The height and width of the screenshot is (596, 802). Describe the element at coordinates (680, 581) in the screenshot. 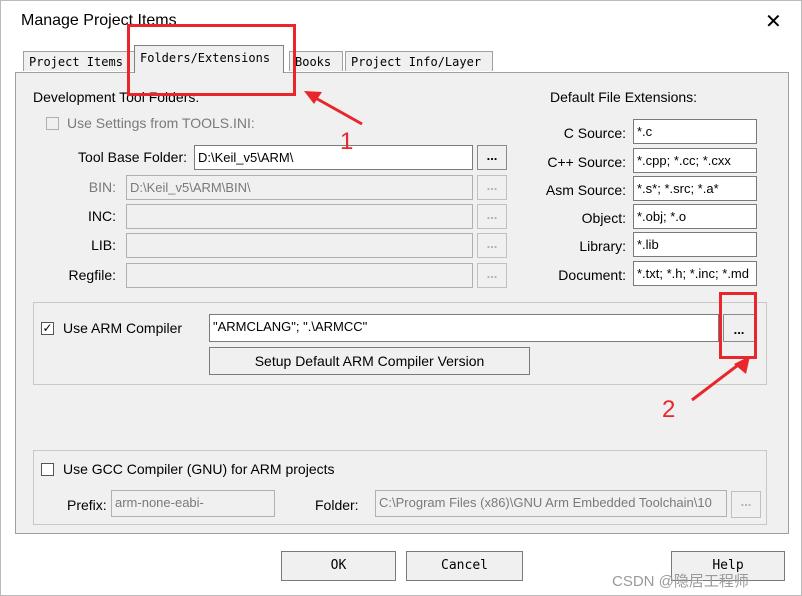

I see `watermark: CSDN @隐居工程师` at that location.